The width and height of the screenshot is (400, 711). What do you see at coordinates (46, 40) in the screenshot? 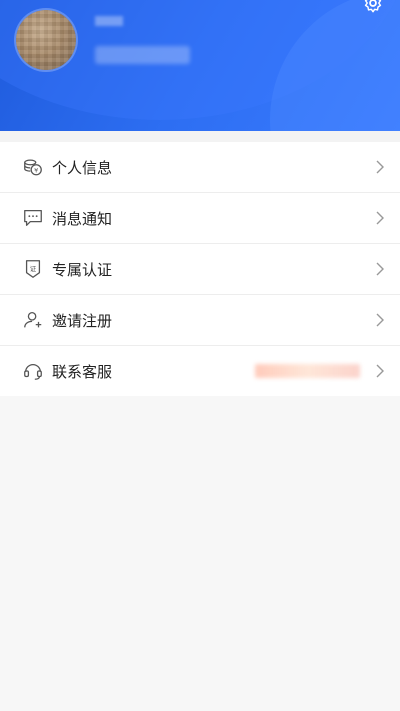
I see `avatar` at bounding box center [46, 40].